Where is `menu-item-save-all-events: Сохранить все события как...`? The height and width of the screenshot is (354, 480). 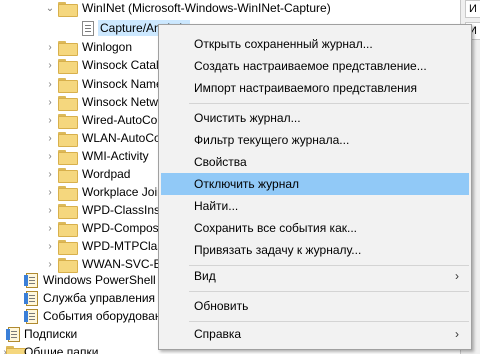 menu-item-save-all-events: Сохранить все события как... is located at coordinates (315, 228).